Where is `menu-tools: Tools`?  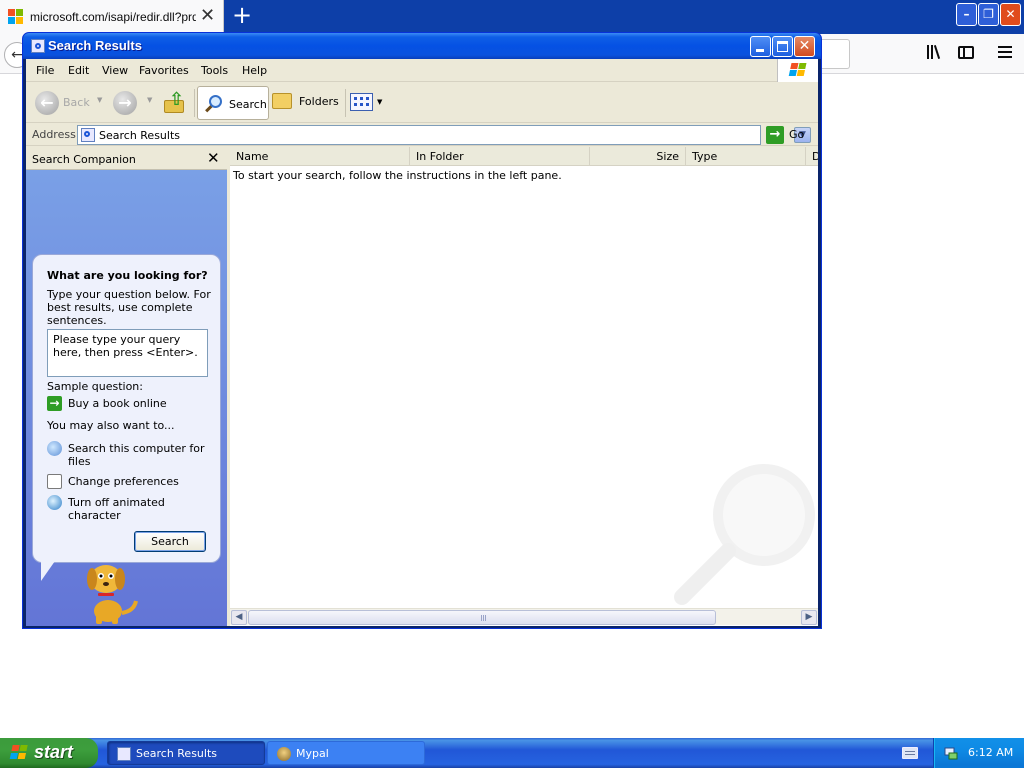
menu-tools: Tools is located at coordinates (214, 70).